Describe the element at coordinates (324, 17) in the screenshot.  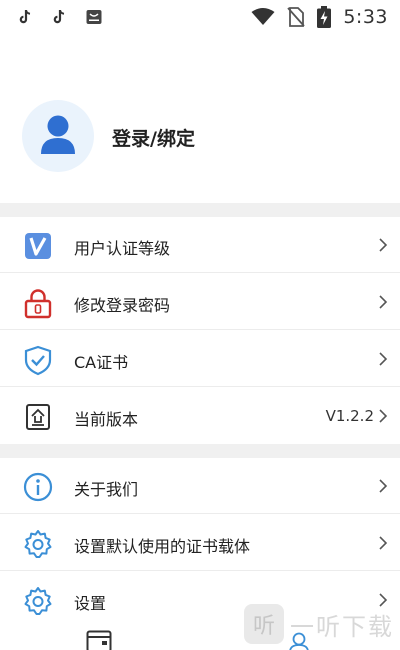
I see `battery-charging-icon` at that location.